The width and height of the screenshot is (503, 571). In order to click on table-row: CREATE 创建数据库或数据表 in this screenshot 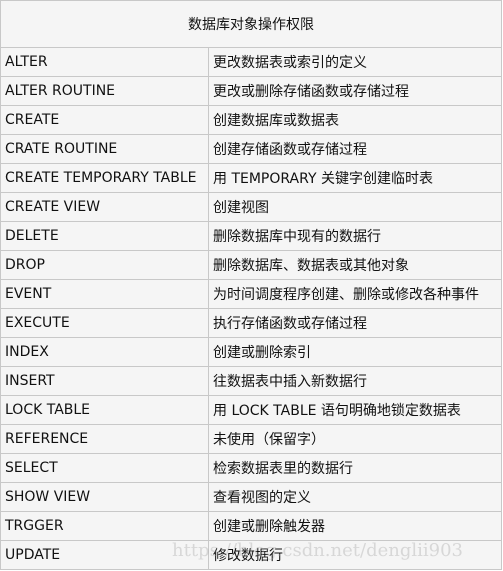, I will do `click(251, 120)`.